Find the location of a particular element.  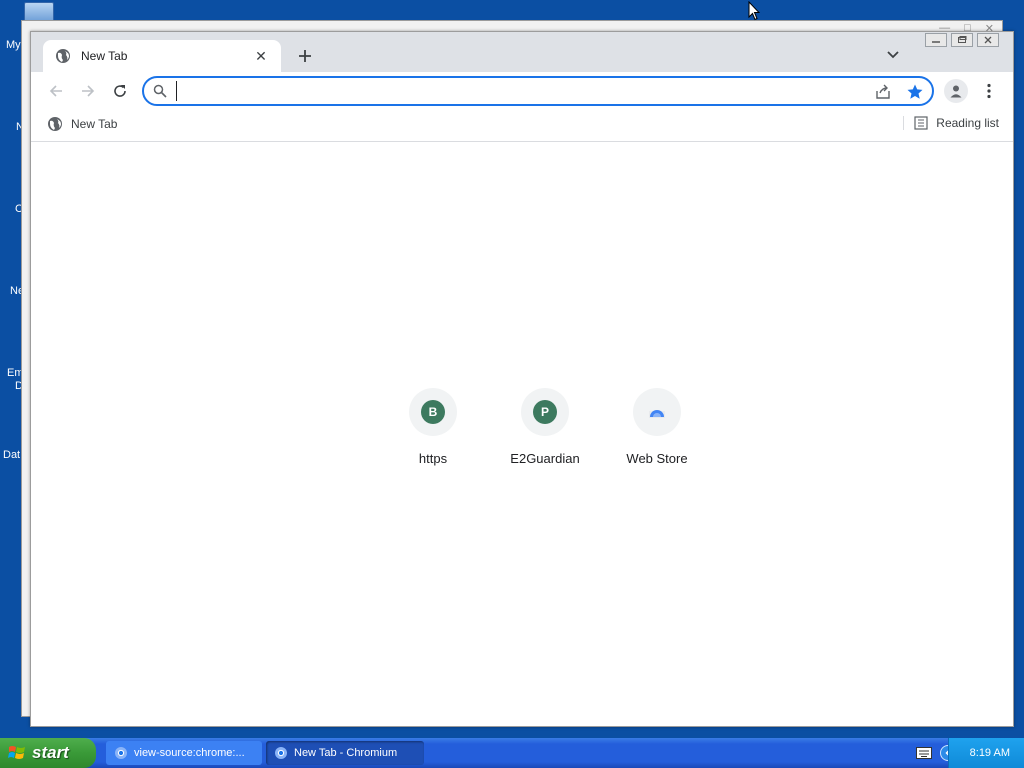

desktop-icon-label: Dat is located at coordinates (11, 455).